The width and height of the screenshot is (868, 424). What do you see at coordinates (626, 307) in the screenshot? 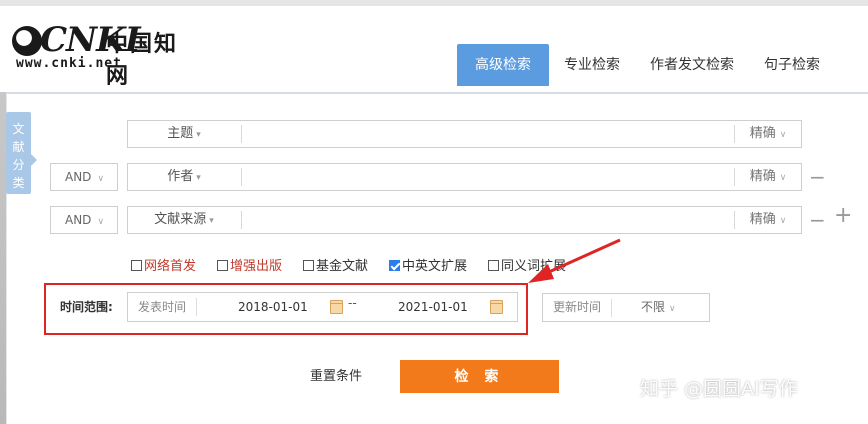
I see `update-time-field: 更新时间 不限 ∨` at bounding box center [626, 307].